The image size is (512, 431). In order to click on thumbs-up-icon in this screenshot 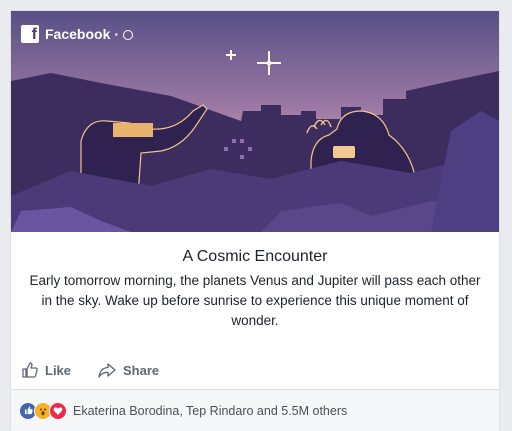, I will do `click(30, 370)`.